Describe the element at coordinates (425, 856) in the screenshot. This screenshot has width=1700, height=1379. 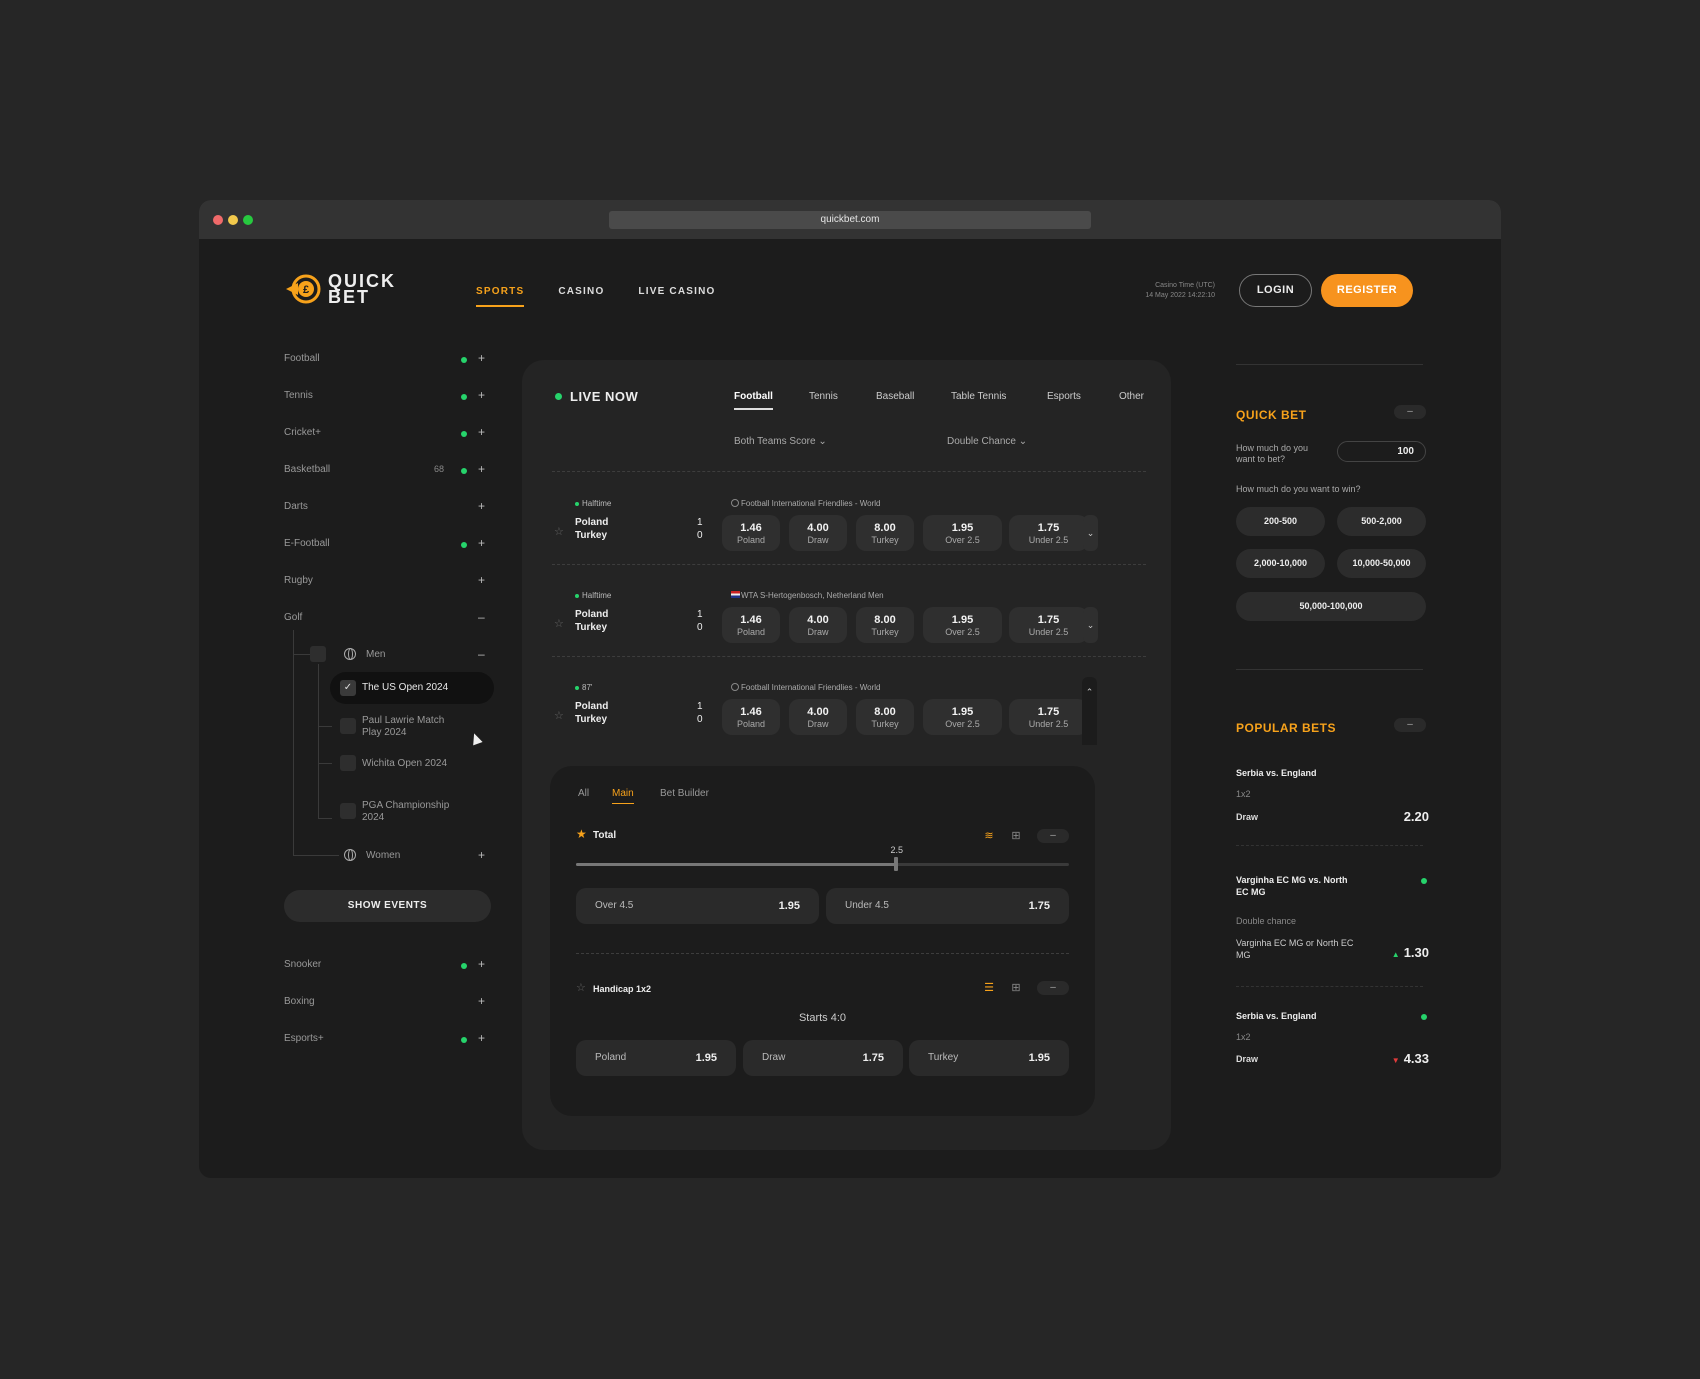
I see `golf-women-group: Women +` at that location.